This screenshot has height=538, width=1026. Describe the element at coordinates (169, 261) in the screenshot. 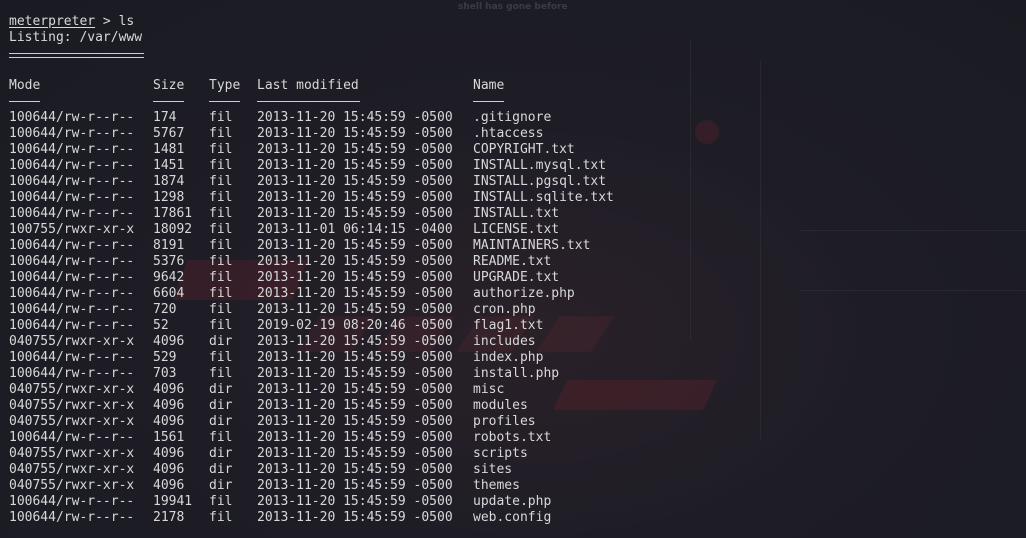

I see `cell-size: 5376` at that location.